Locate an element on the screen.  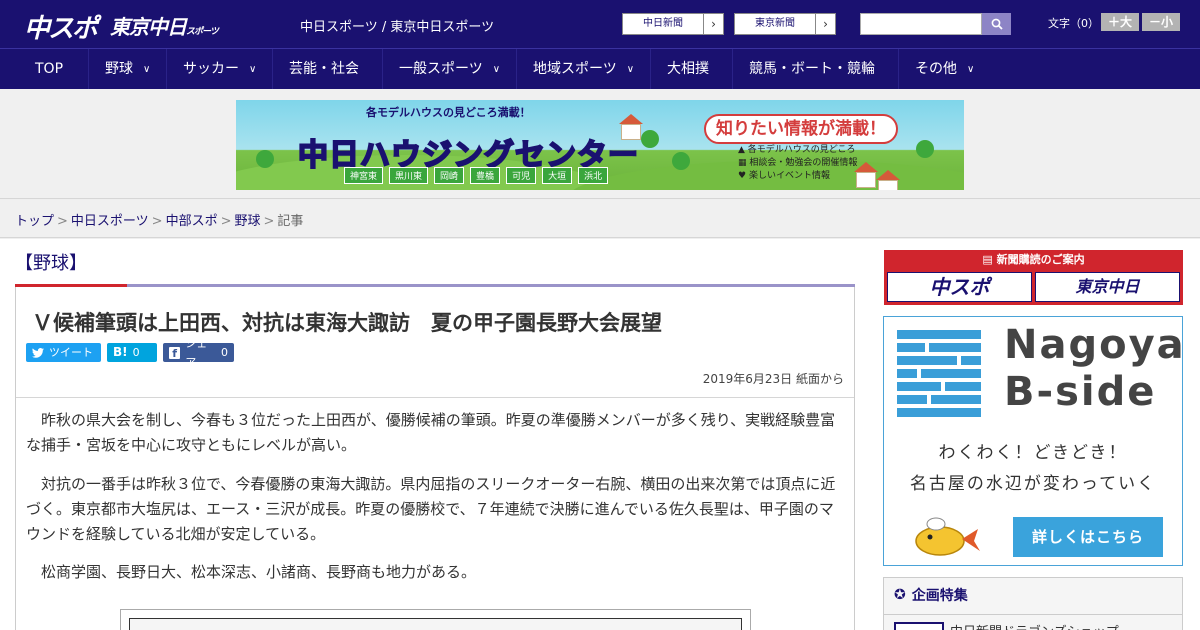
tokyo-shimbun-label: 東京新聞 is located at coordinates (775, 23).